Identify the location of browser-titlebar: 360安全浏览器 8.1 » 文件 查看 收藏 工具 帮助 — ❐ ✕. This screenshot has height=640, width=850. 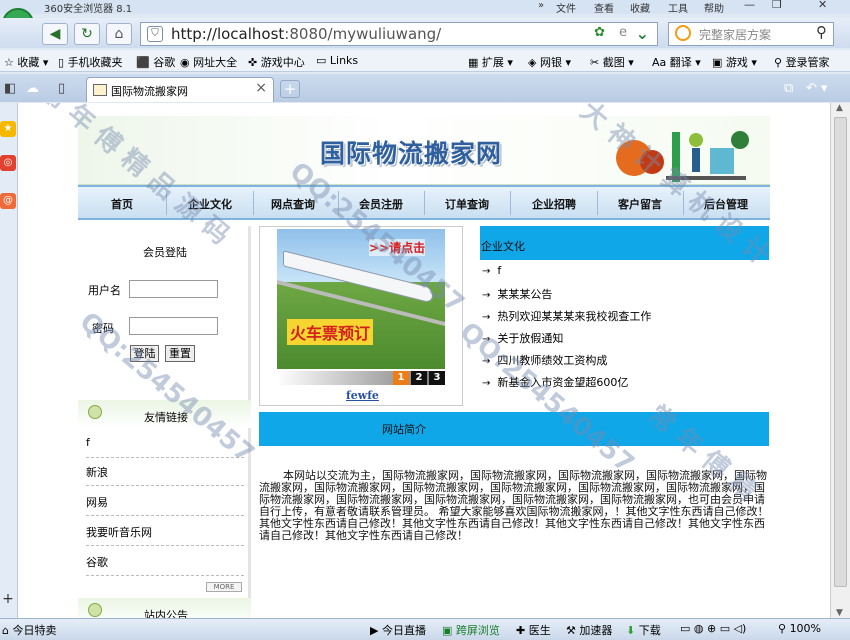
(425, 7).